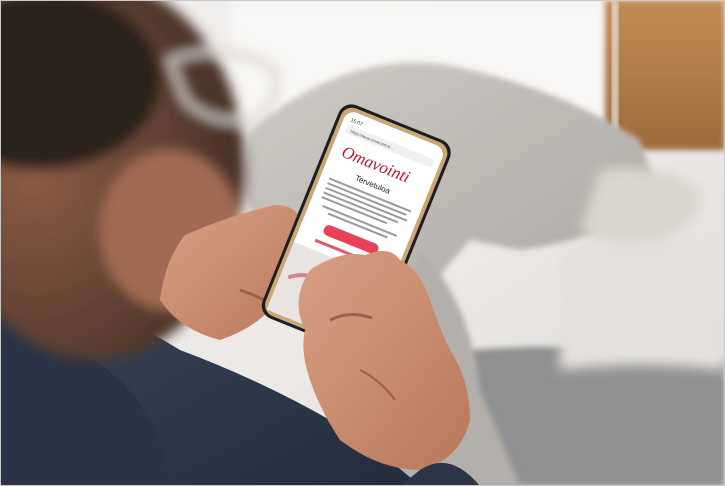 The image size is (725, 486). Describe the element at coordinates (665, 75) in the screenshot. I see `wooden-cabinet` at that location.